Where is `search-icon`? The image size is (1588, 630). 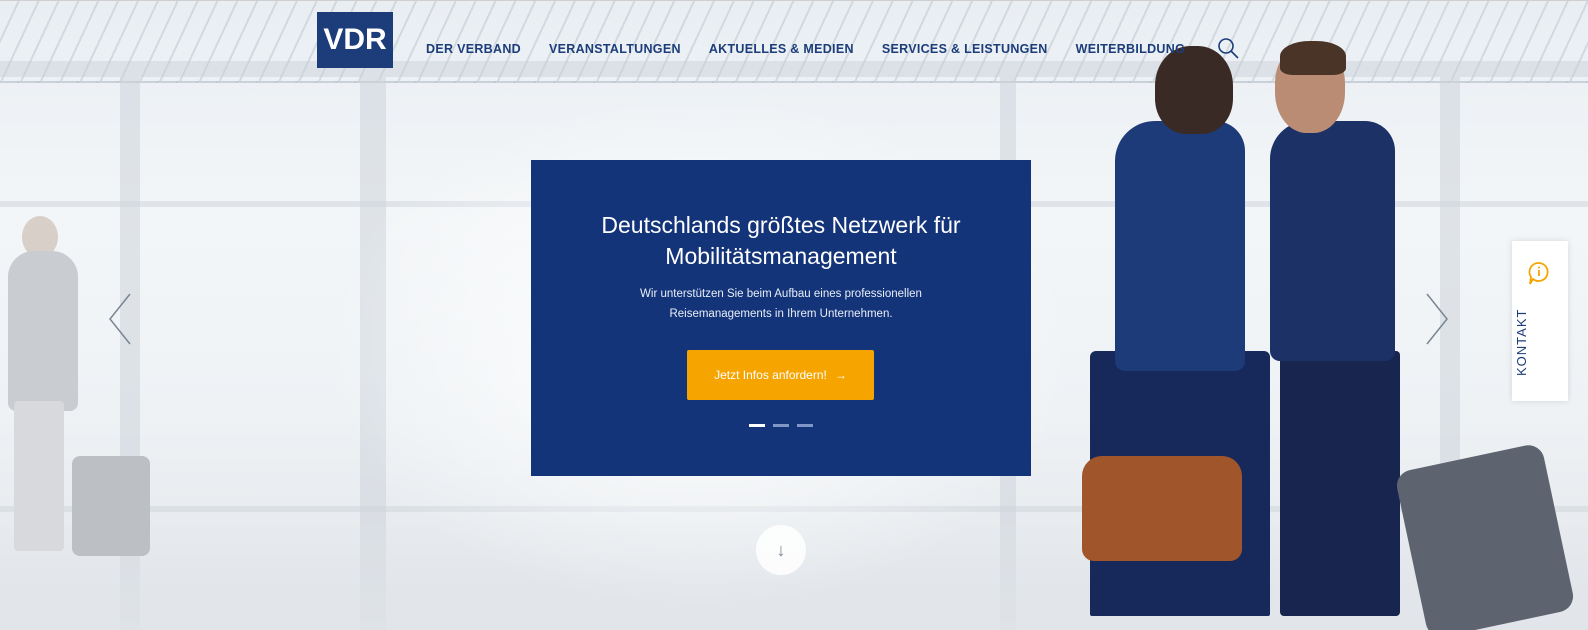 search-icon is located at coordinates (1229, 49).